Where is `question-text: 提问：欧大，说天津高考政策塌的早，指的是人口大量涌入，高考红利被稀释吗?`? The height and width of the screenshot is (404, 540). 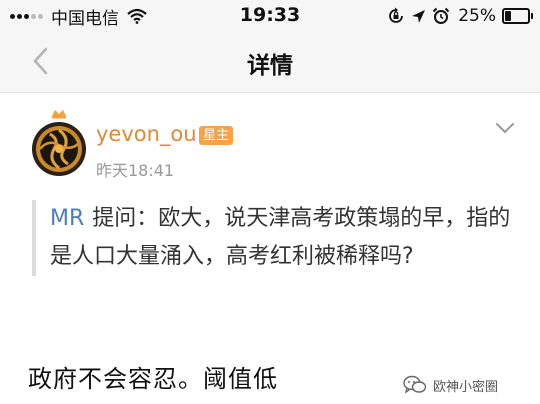
question-text: 提问：欧大，说天津高考政策塌的早，指的是人口大量涌入，高考红利被稀释吗? is located at coordinates (280, 237).